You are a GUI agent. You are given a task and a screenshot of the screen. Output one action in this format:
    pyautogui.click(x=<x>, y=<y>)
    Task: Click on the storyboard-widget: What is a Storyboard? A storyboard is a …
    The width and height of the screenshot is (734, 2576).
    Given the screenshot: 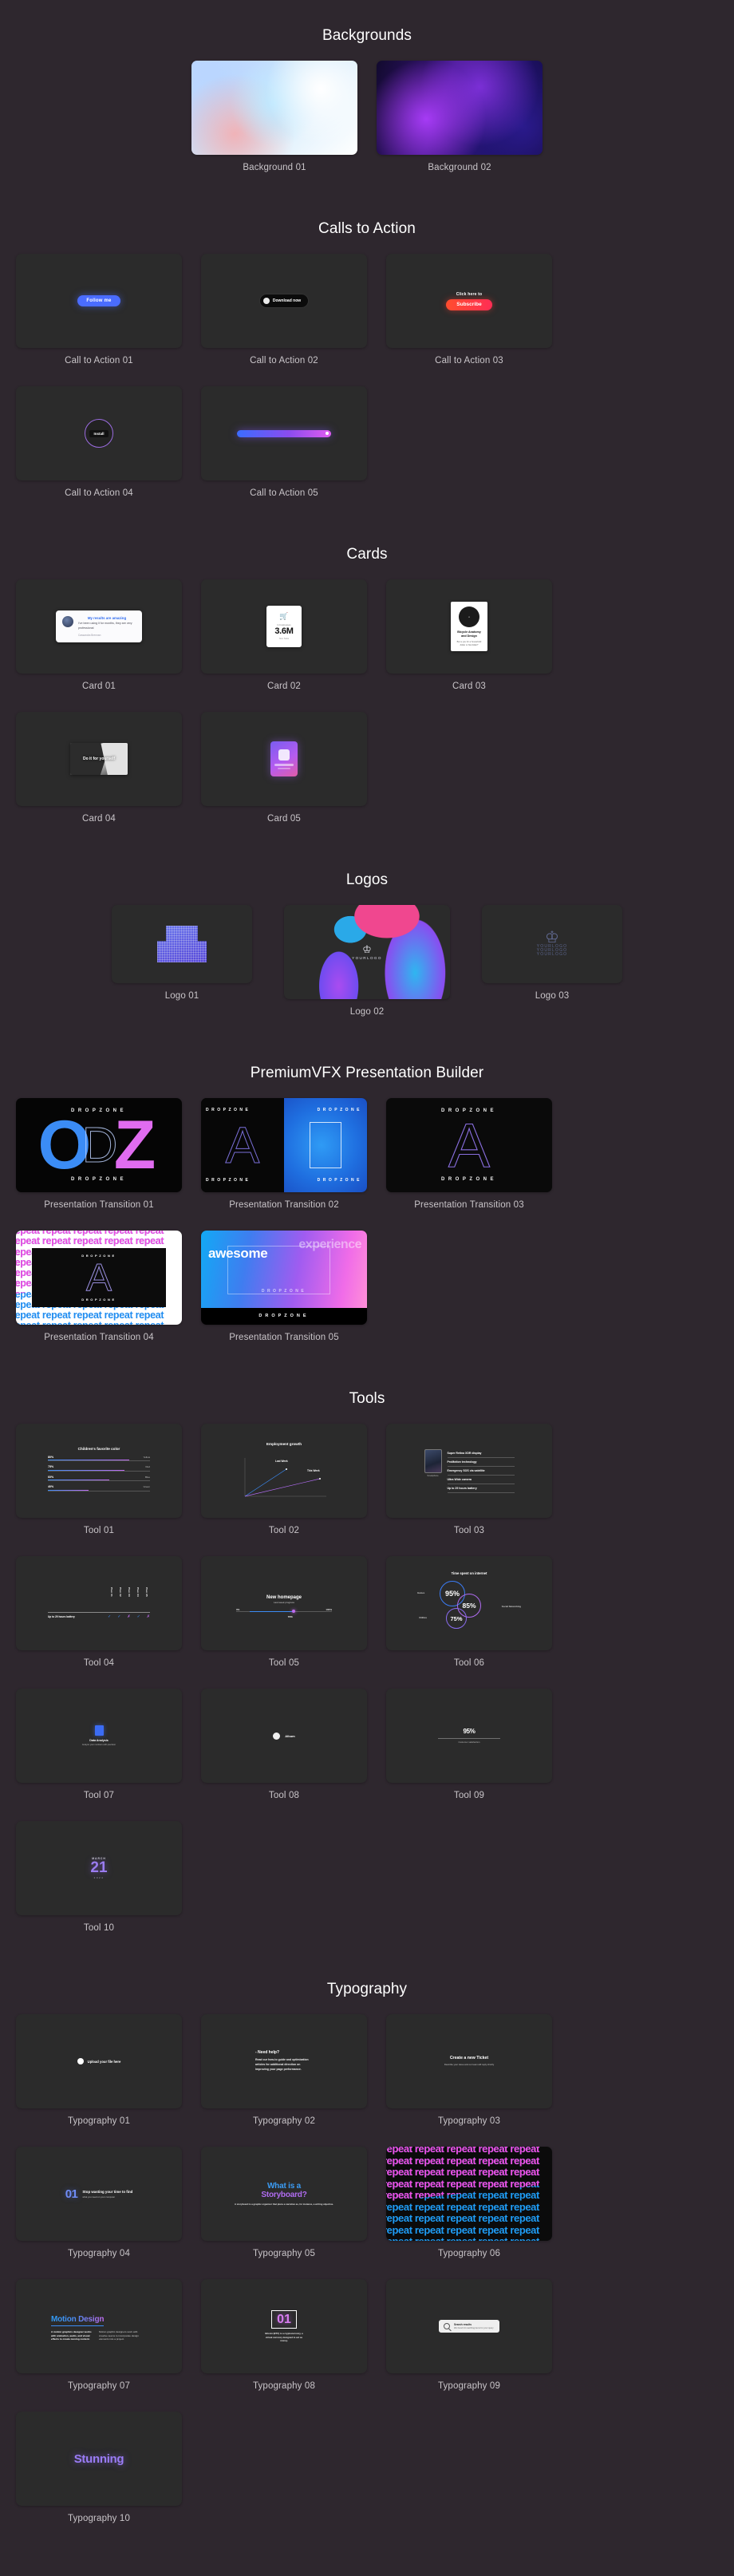 What is the action you would take?
    pyautogui.click(x=284, y=2194)
    